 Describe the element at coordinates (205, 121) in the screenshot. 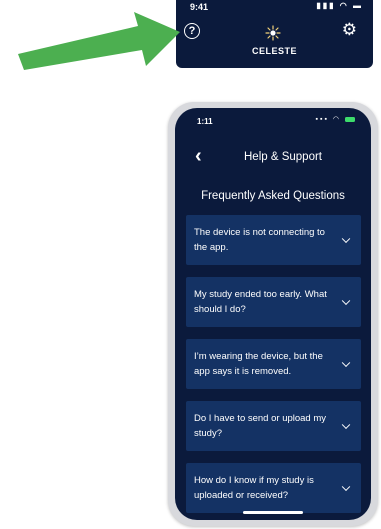

I see `status-time: 1:11` at that location.